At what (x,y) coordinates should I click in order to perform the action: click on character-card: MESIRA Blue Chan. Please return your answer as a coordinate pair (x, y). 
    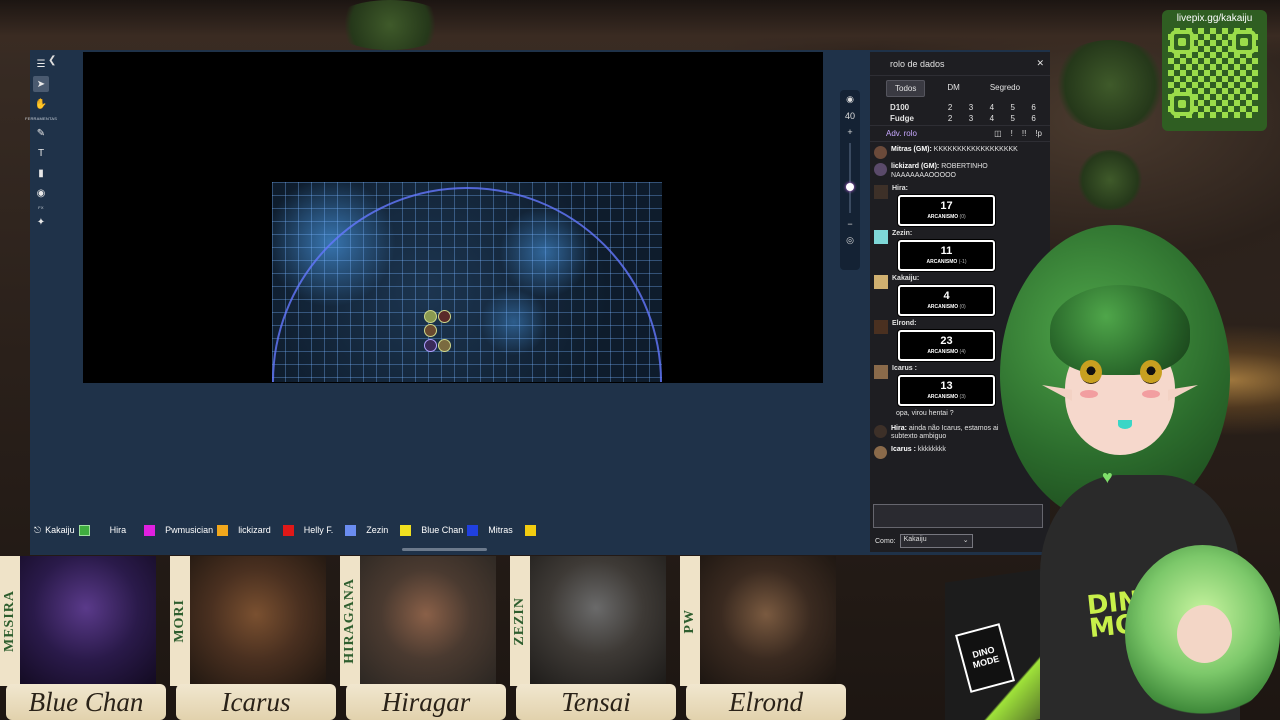
    Looking at the image, I should click on (83, 638).